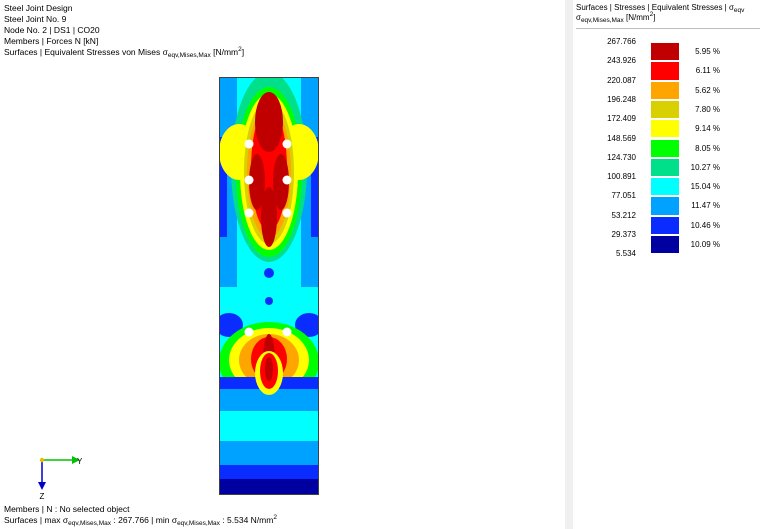 The height and width of the screenshot is (529, 760). What do you see at coordinates (625, 254) in the screenshot?
I see `legend-tick-label: 5.534` at bounding box center [625, 254].